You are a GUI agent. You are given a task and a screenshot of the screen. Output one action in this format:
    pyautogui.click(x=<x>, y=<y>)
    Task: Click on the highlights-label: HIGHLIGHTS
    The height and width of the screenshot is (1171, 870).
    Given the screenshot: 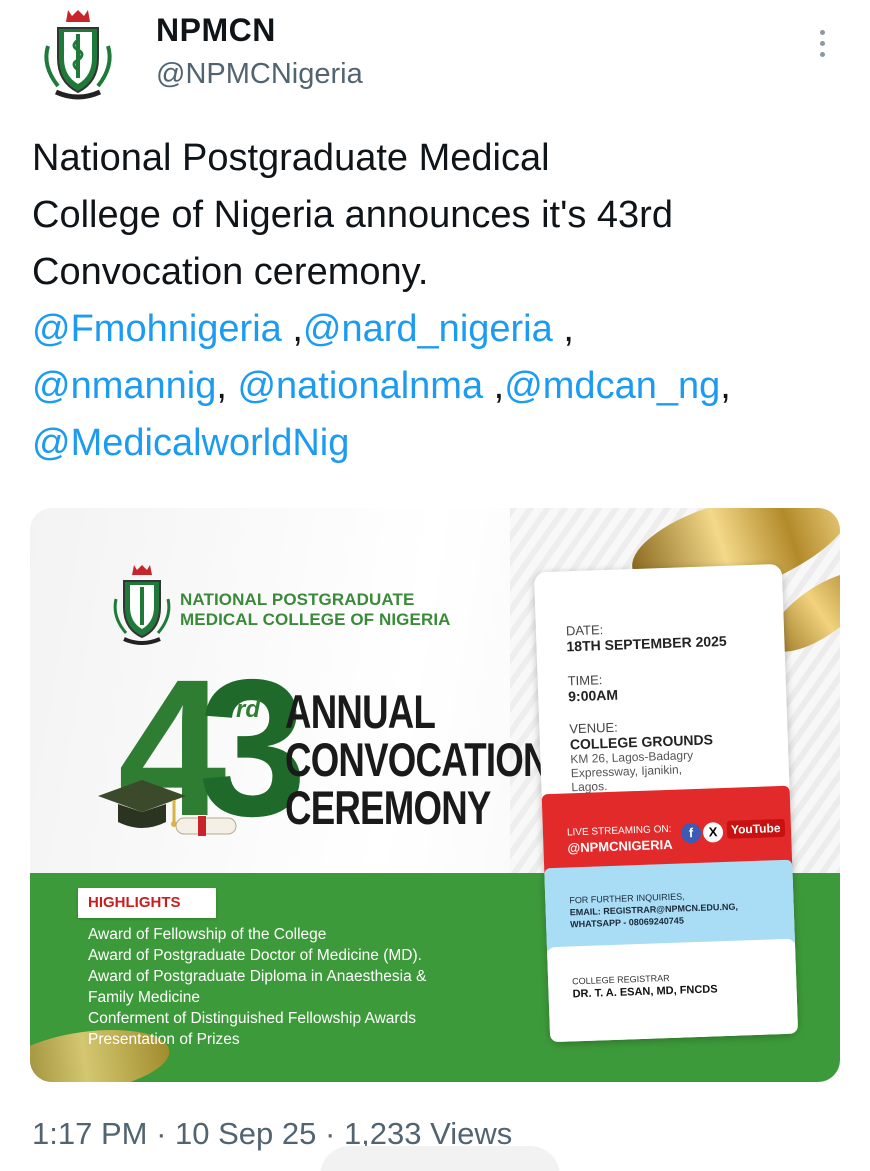 What is the action you would take?
    pyautogui.click(x=147, y=903)
    